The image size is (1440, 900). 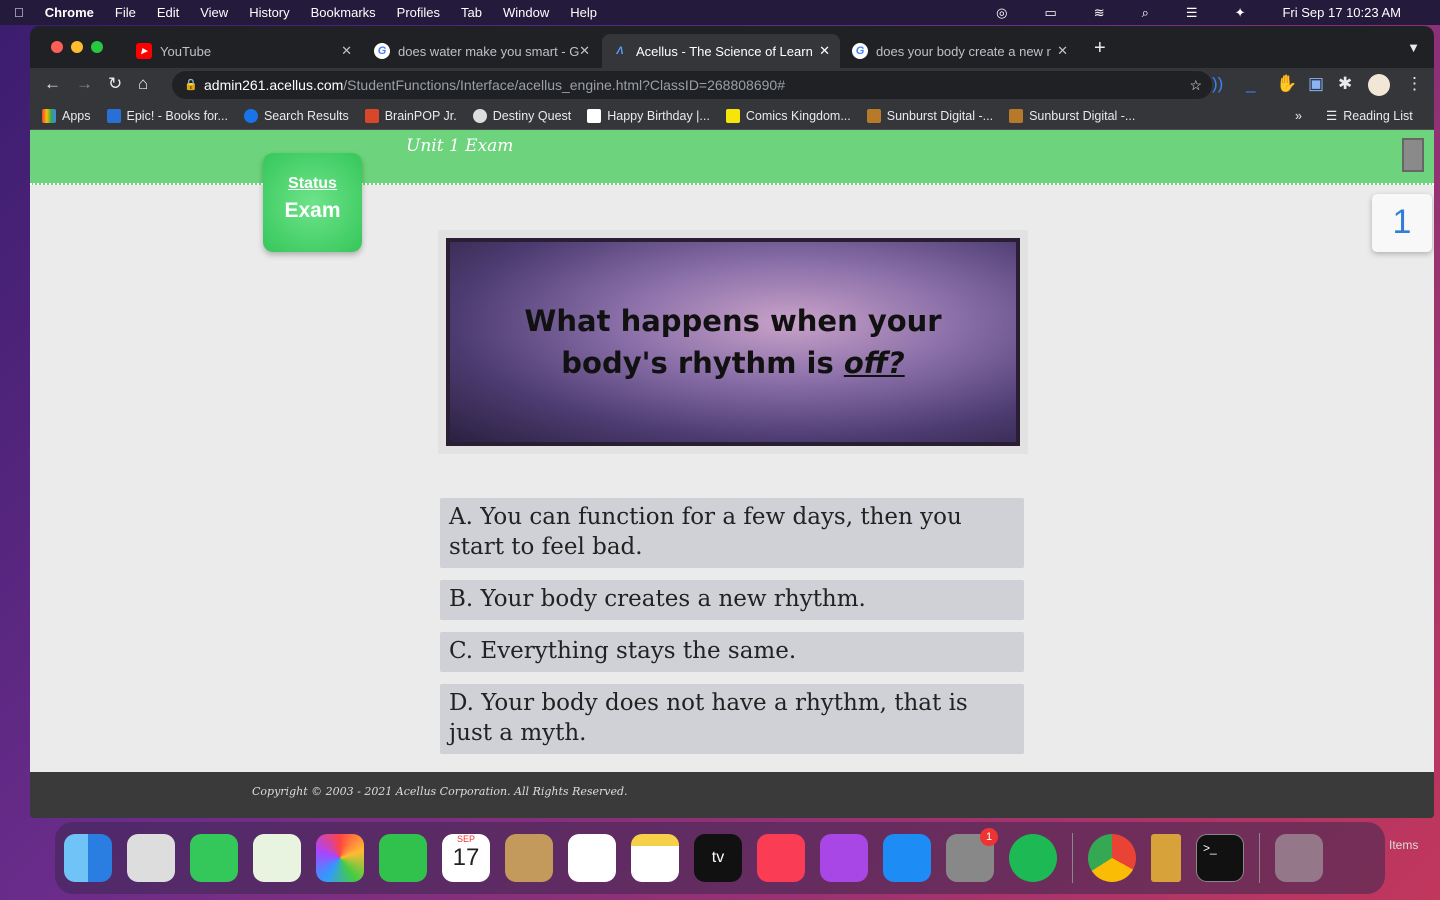 What do you see at coordinates (482, 51) in the screenshot?
I see `tab-google-water: Gdoes water make you smart - G ✕` at bounding box center [482, 51].